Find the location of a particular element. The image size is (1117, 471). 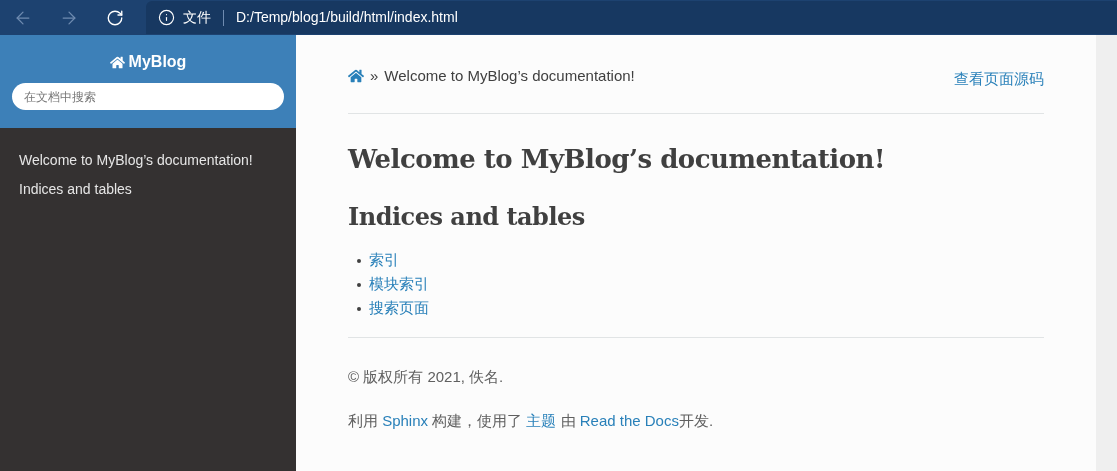

security-label: 文件 is located at coordinates (197, 17).